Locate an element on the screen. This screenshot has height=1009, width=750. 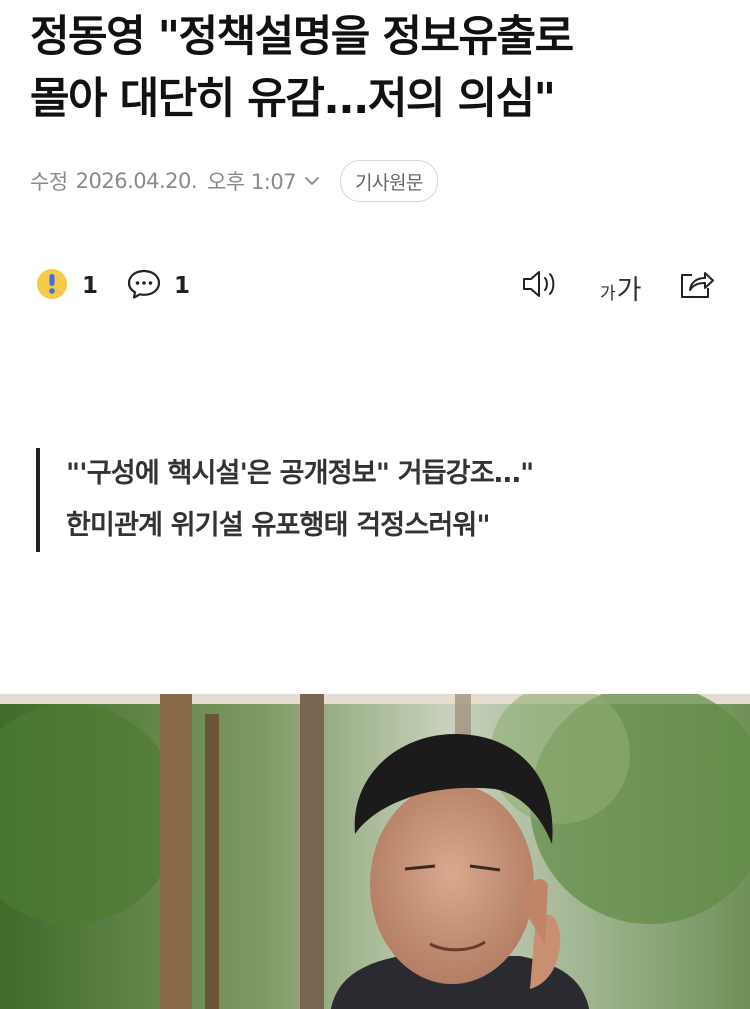
comment-count: 1 is located at coordinates (182, 286).